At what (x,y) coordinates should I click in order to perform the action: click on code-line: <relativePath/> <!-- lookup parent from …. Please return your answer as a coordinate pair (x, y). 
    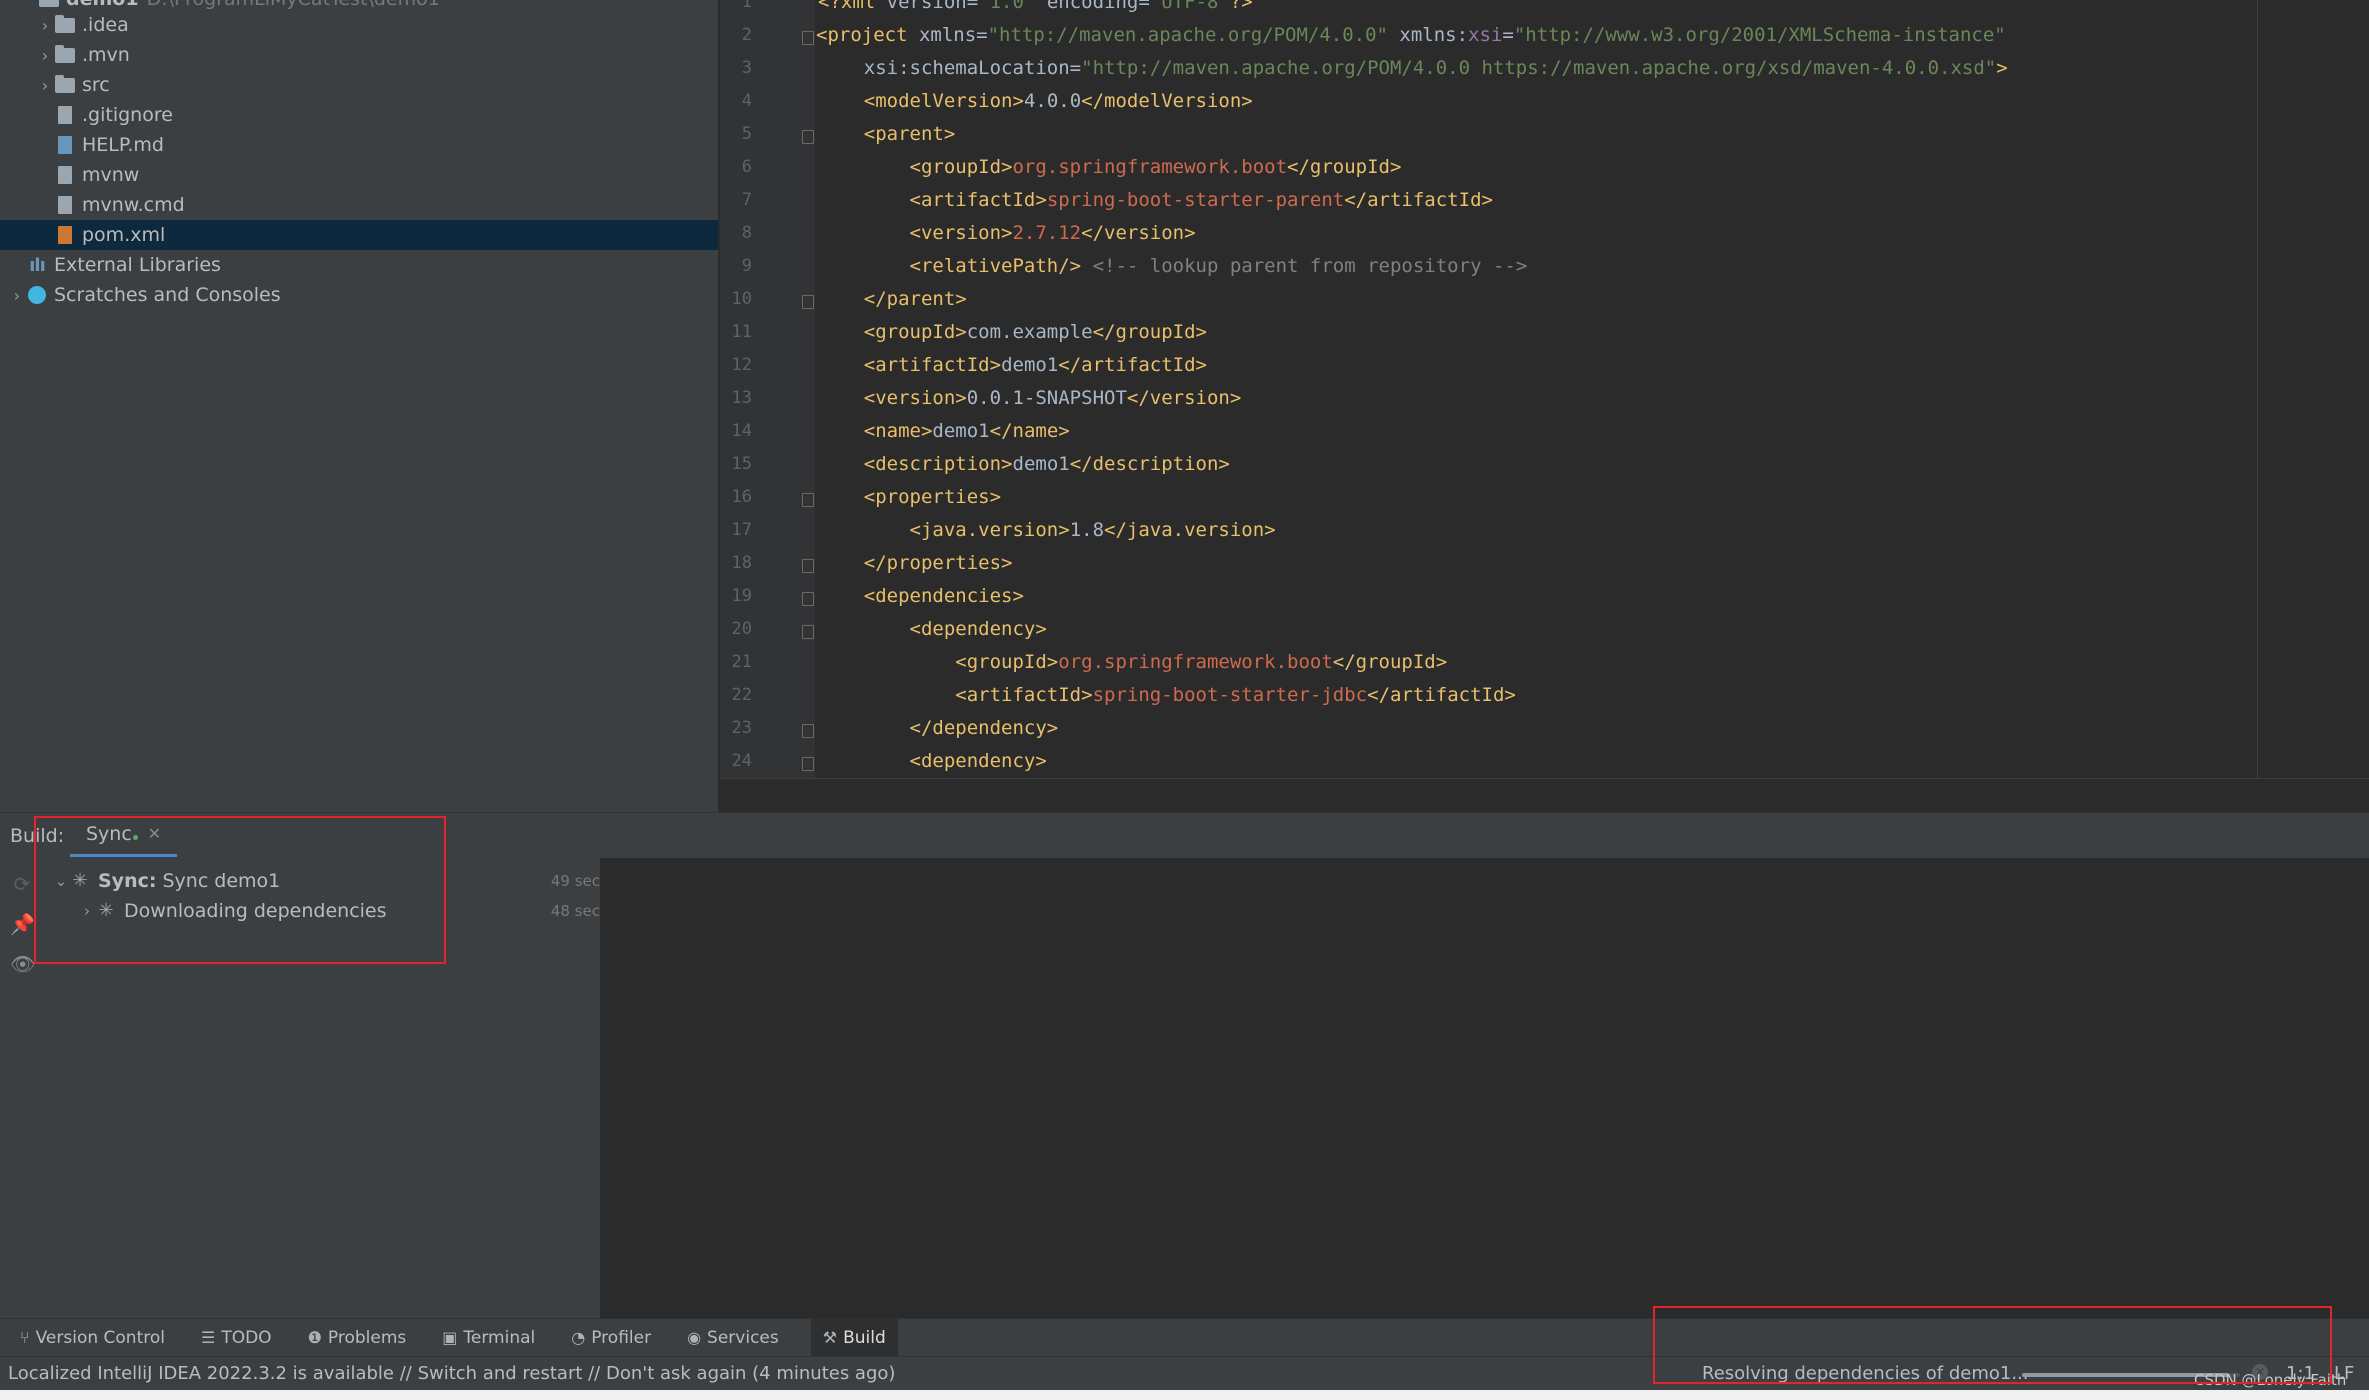
    Looking at the image, I should click on (1173, 266).